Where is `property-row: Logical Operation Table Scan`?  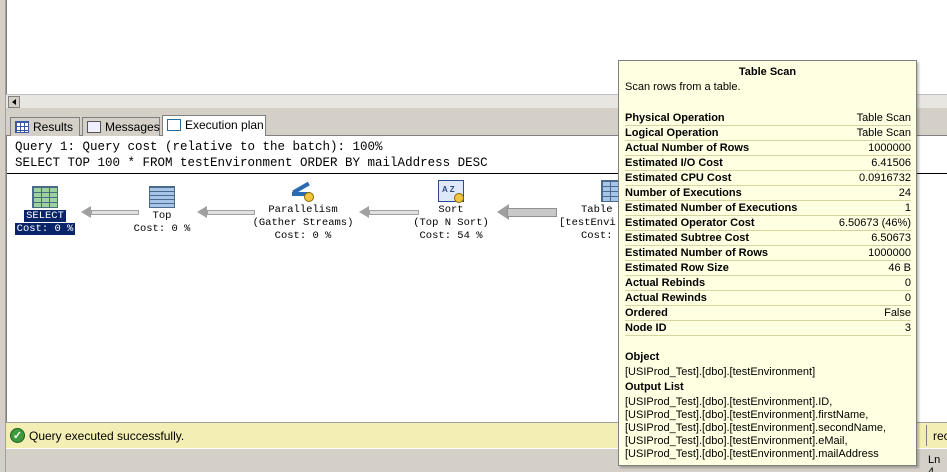
property-row: Logical Operation Table Scan is located at coordinates (768, 134).